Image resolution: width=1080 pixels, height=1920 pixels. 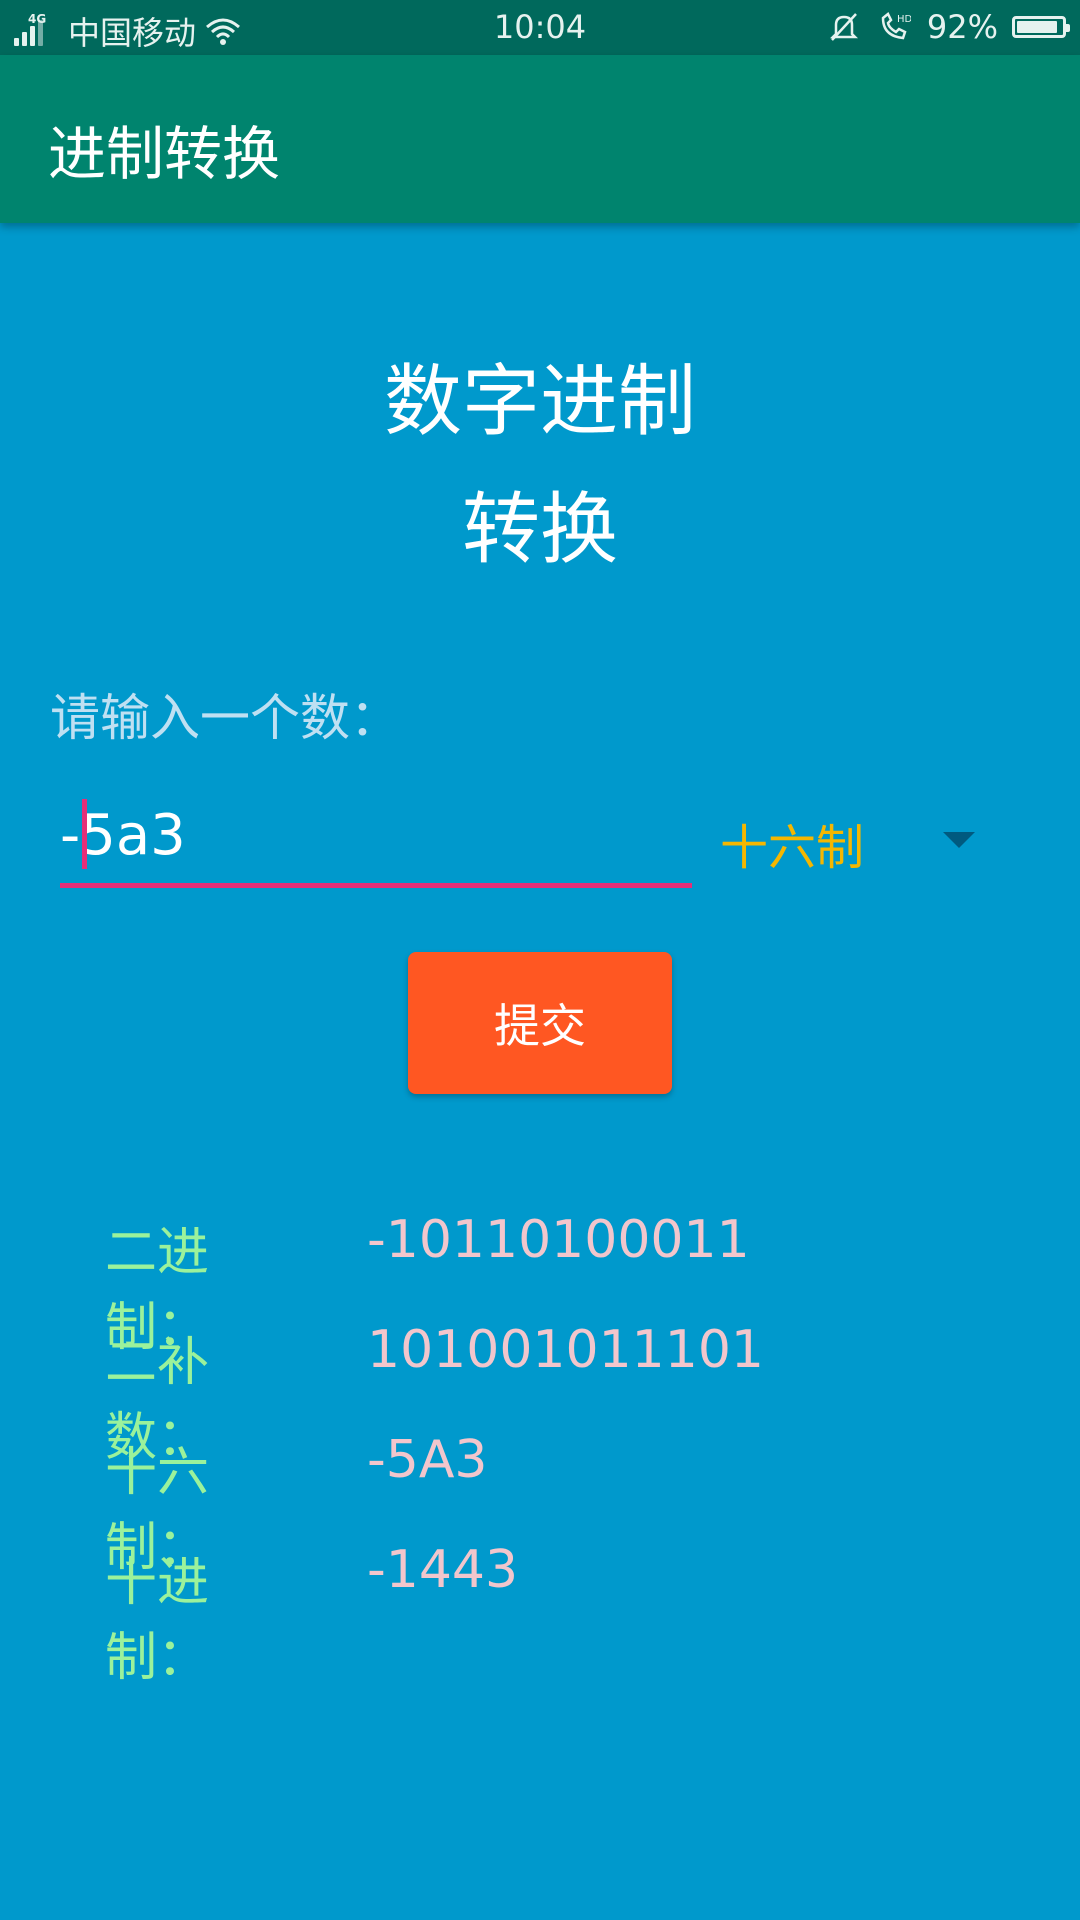 I want to click on result-label: 十进制：, so click(x=157, y=1620).